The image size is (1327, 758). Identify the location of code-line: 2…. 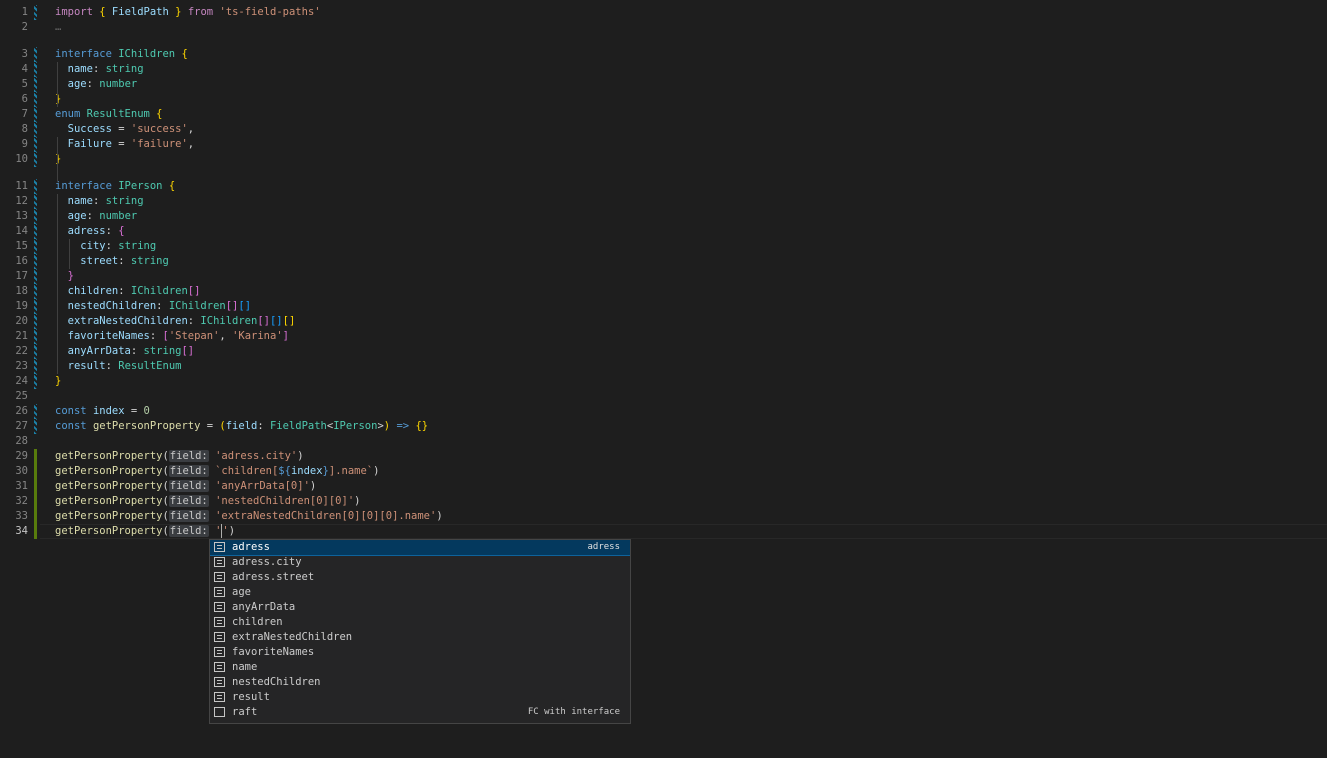
(663, 27).